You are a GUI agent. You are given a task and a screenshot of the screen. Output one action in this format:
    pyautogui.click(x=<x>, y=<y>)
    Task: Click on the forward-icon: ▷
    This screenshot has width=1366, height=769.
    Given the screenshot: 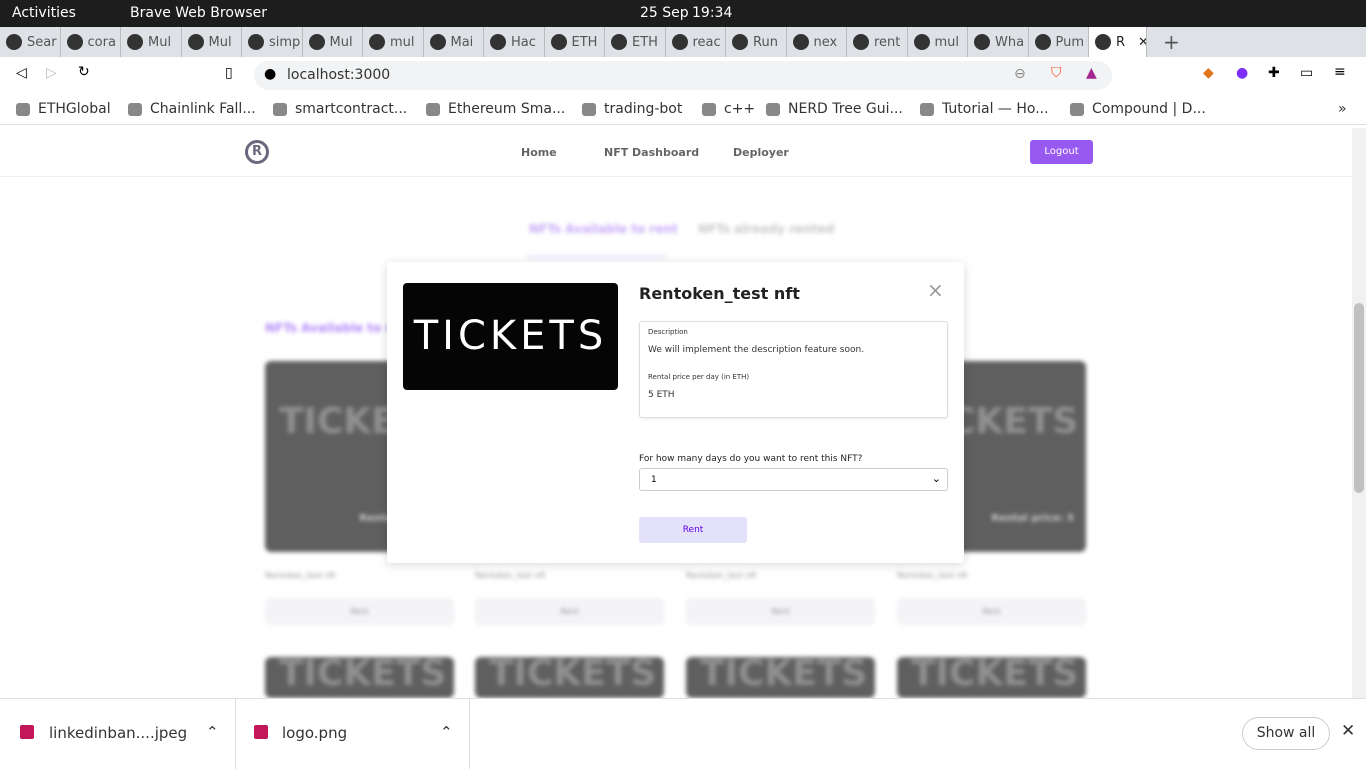 What is the action you would take?
    pyautogui.click(x=51, y=73)
    